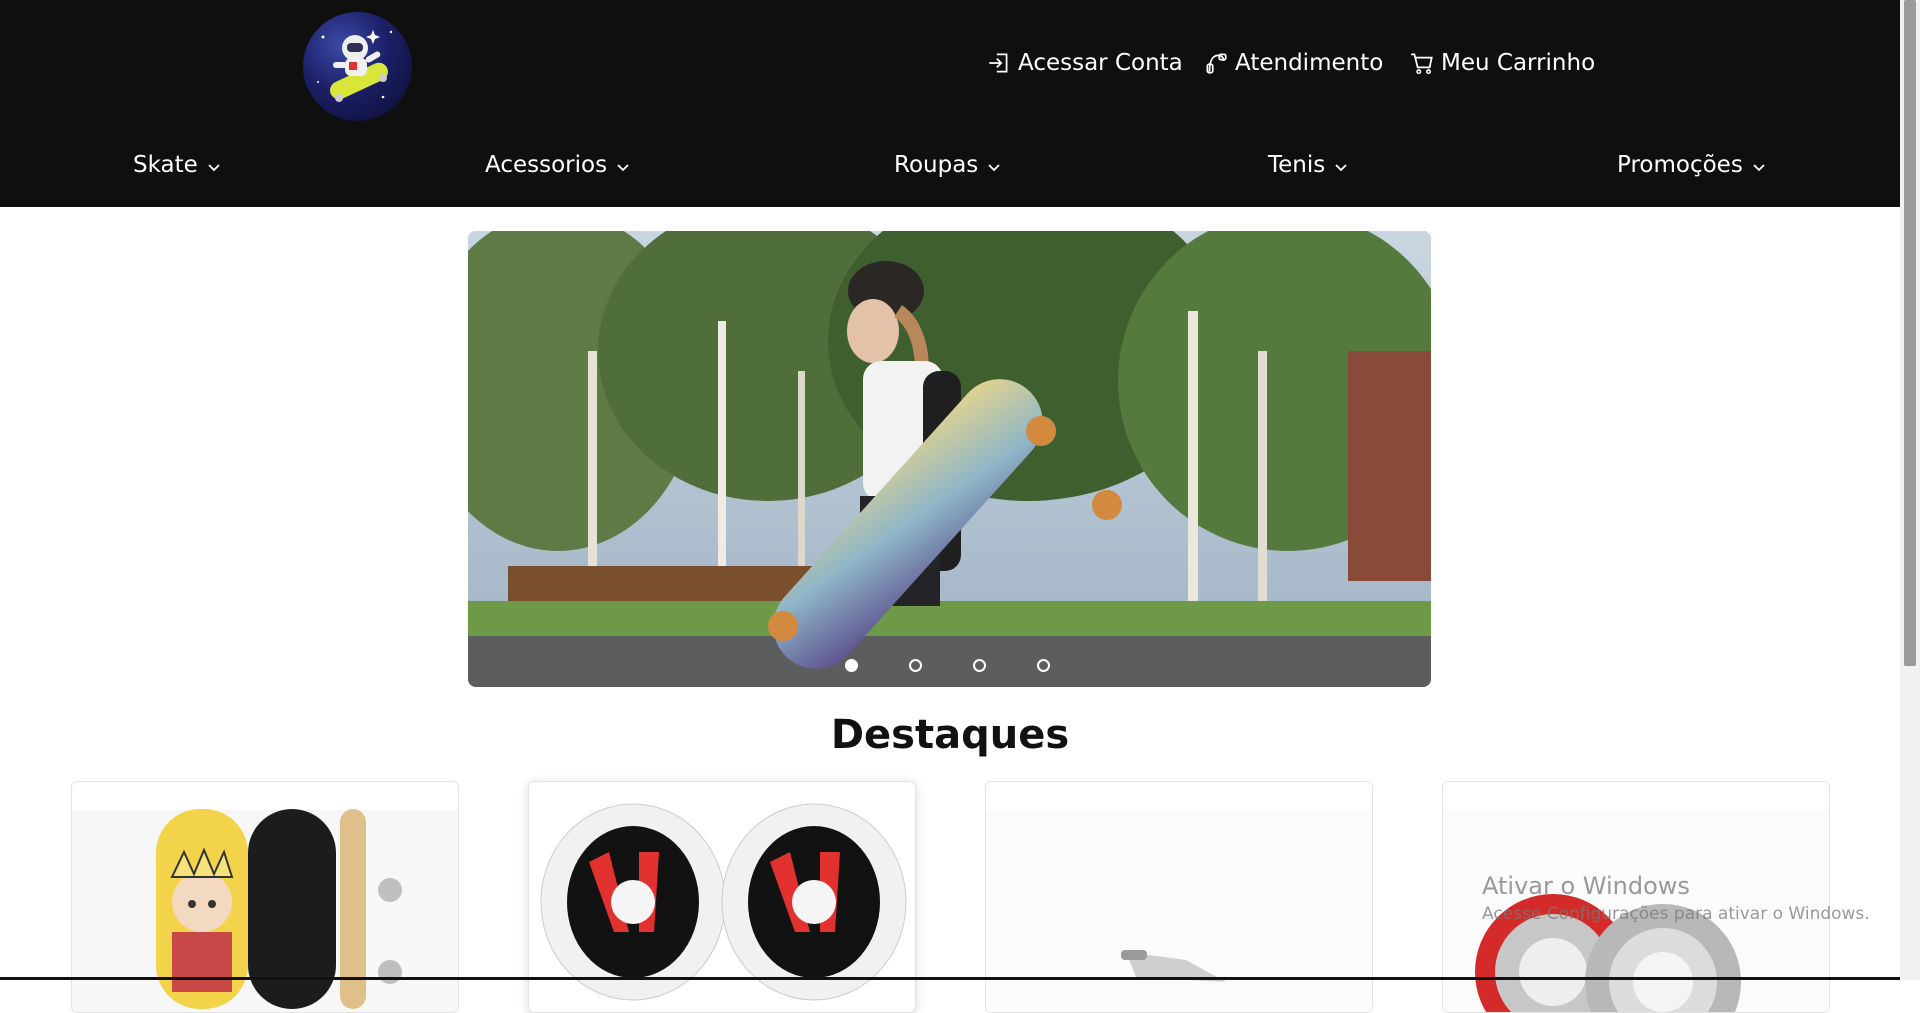 The width and height of the screenshot is (1920, 1013). What do you see at coordinates (1680, 165) in the screenshot?
I see `nav-item-label: Promoções` at bounding box center [1680, 165].